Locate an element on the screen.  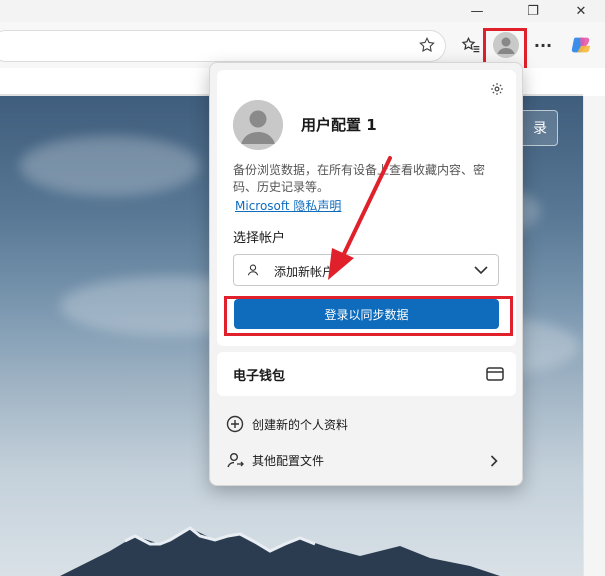
more-icon: ··· is located at coordinates (543, 45).